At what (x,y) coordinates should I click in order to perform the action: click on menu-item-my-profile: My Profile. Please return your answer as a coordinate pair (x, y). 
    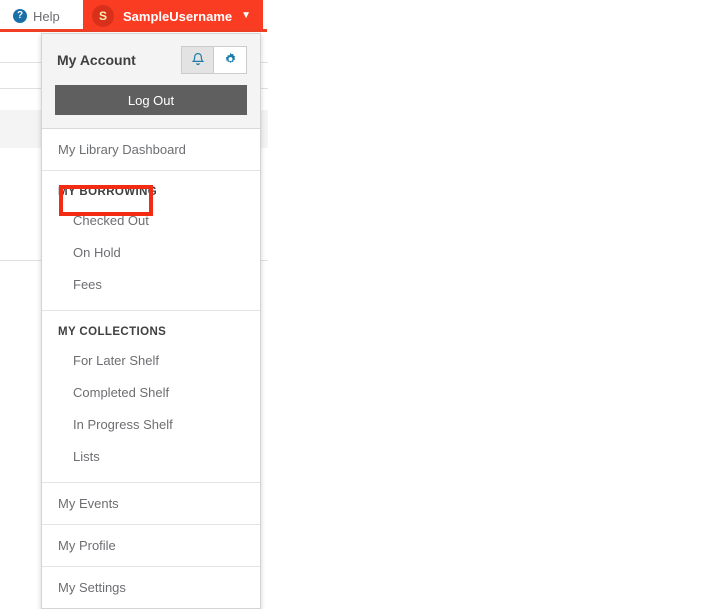
    Looking at the image, I should click on (151, 545).